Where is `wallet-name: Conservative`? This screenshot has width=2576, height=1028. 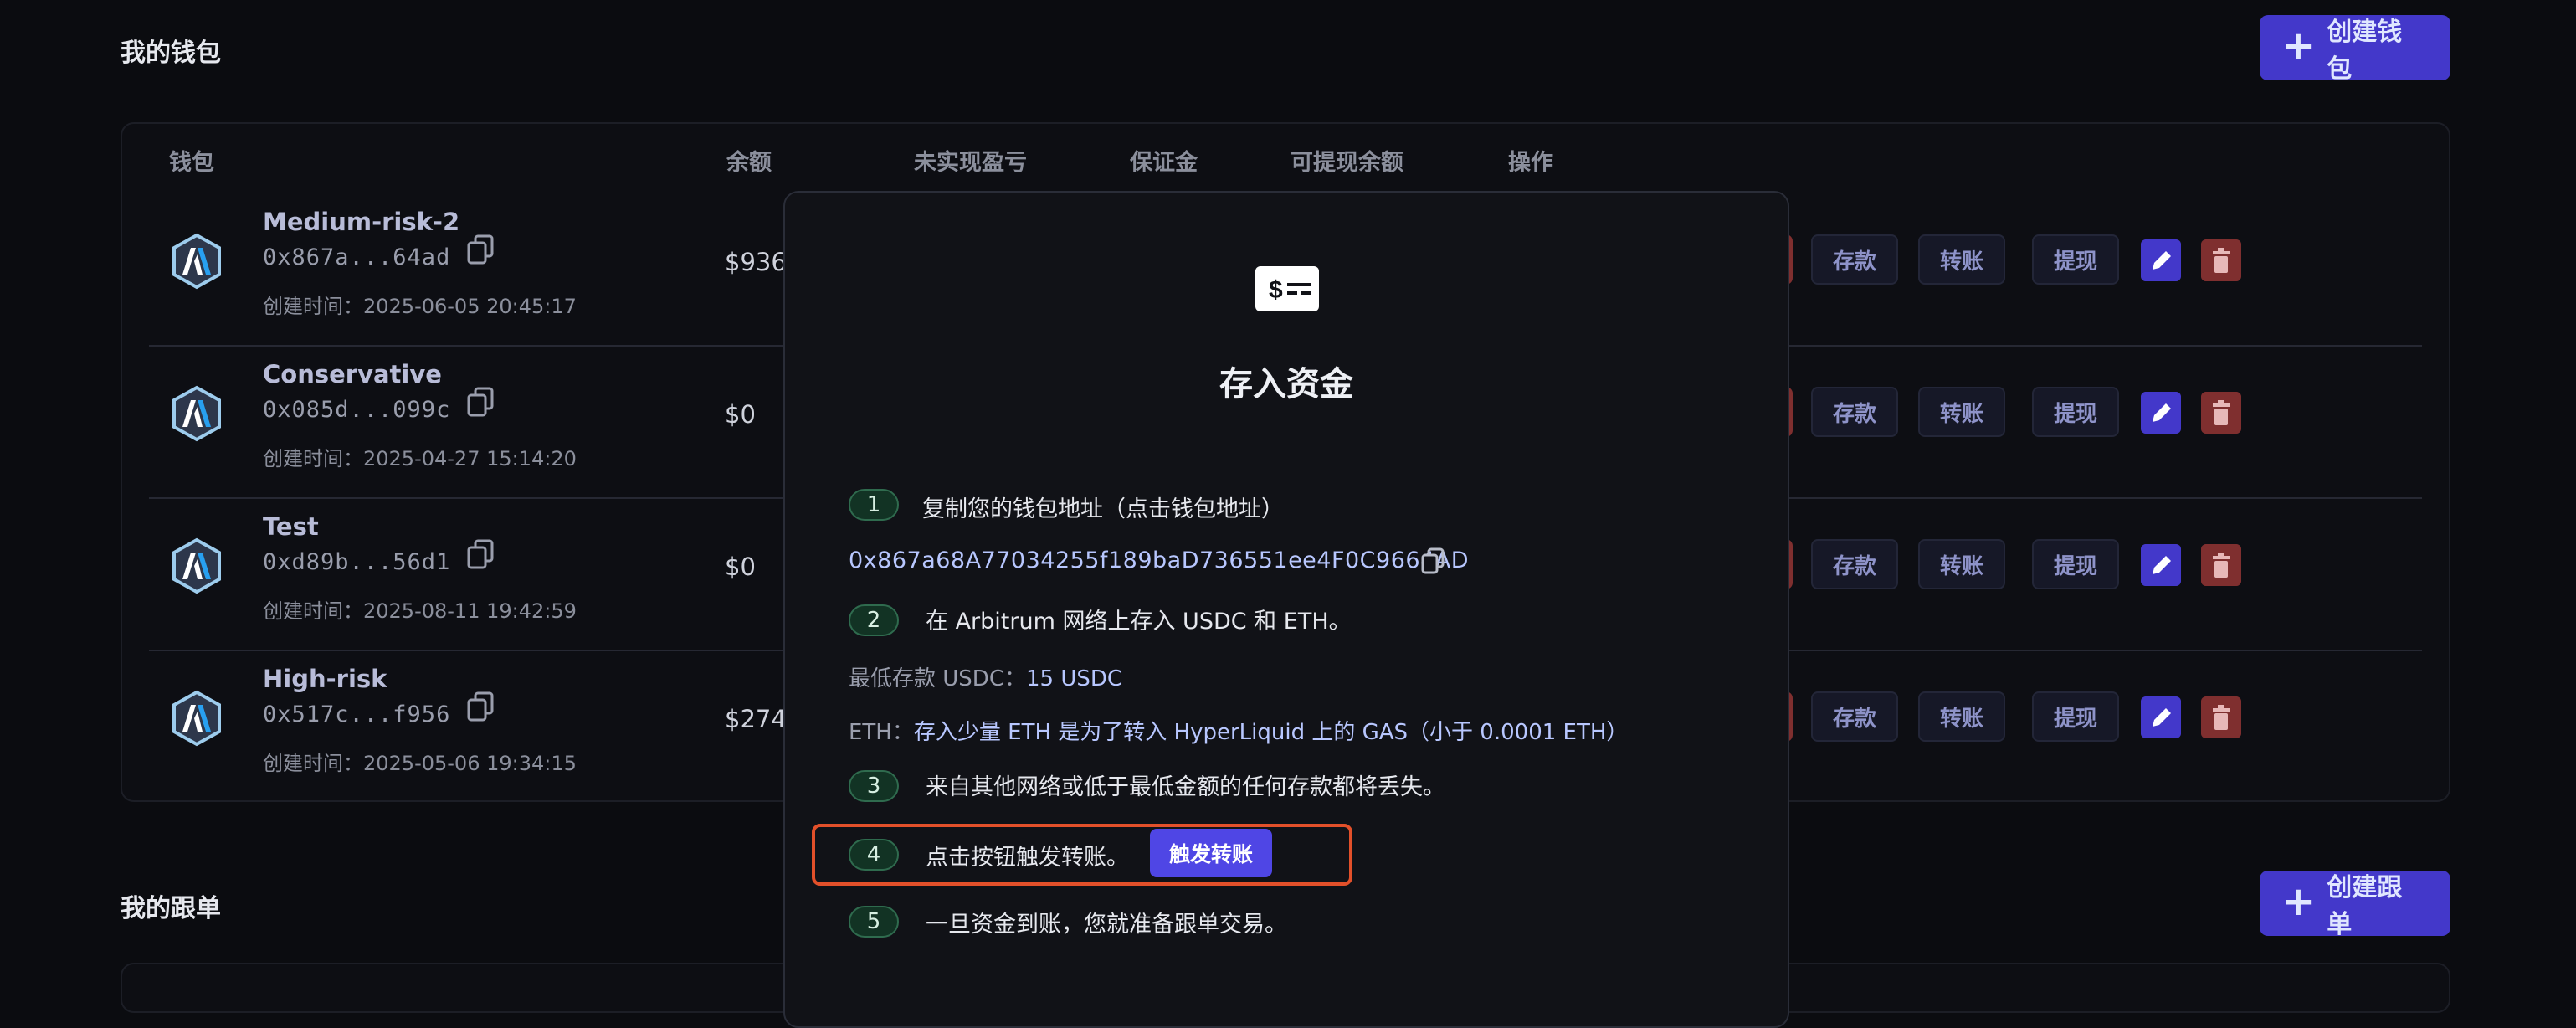 wallet-name: Conservative is located at coordinates (352, 374).